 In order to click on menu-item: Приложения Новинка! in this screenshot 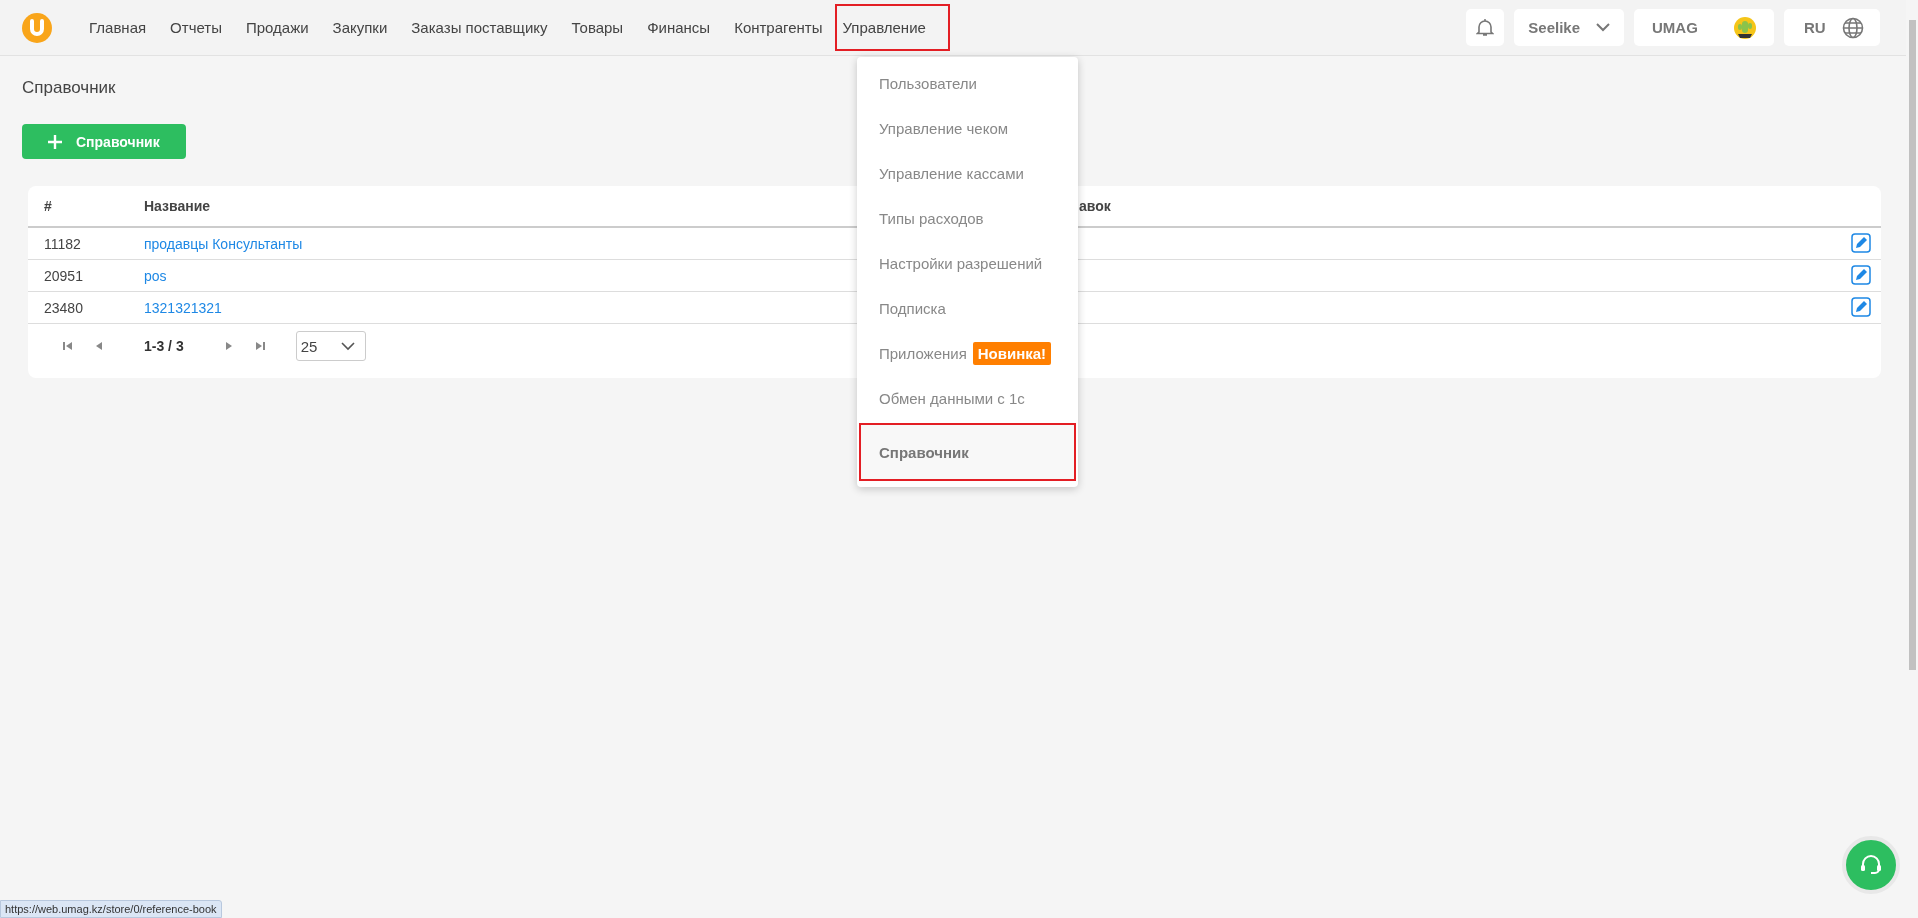, I will do `click(967, 353)`.